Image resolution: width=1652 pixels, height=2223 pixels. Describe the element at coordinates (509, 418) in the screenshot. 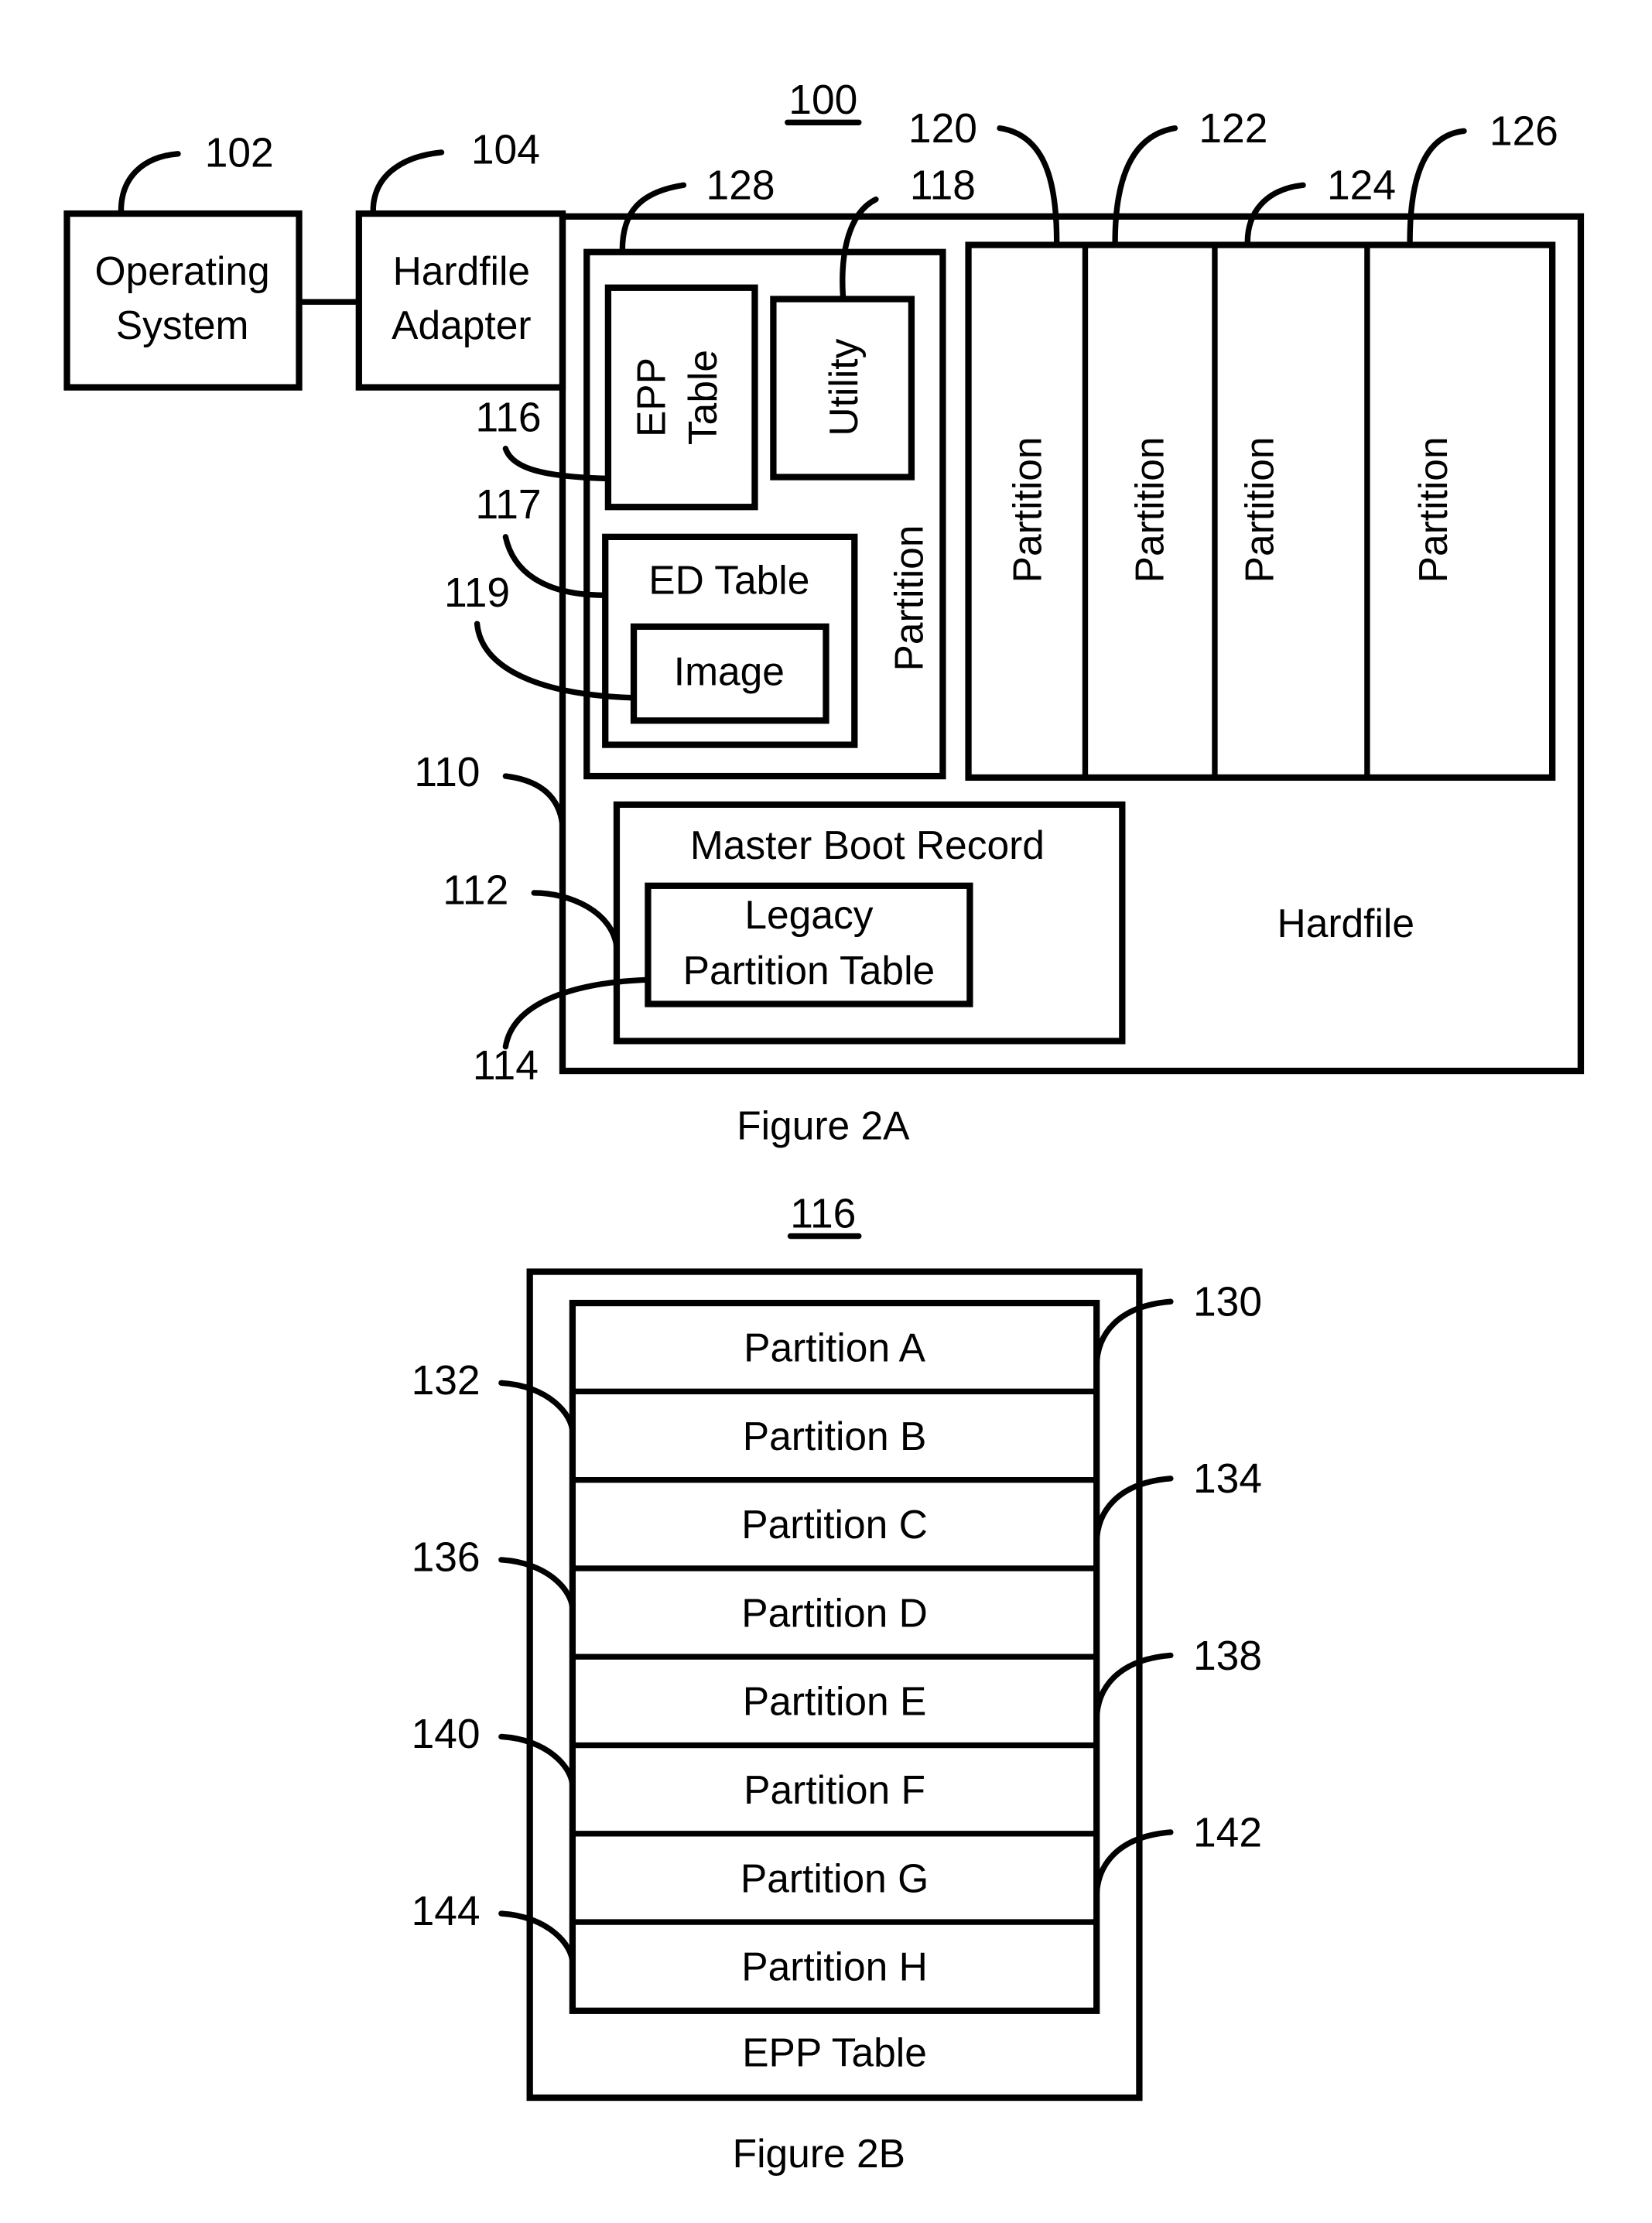

I see `ref-116: 116` at that location.